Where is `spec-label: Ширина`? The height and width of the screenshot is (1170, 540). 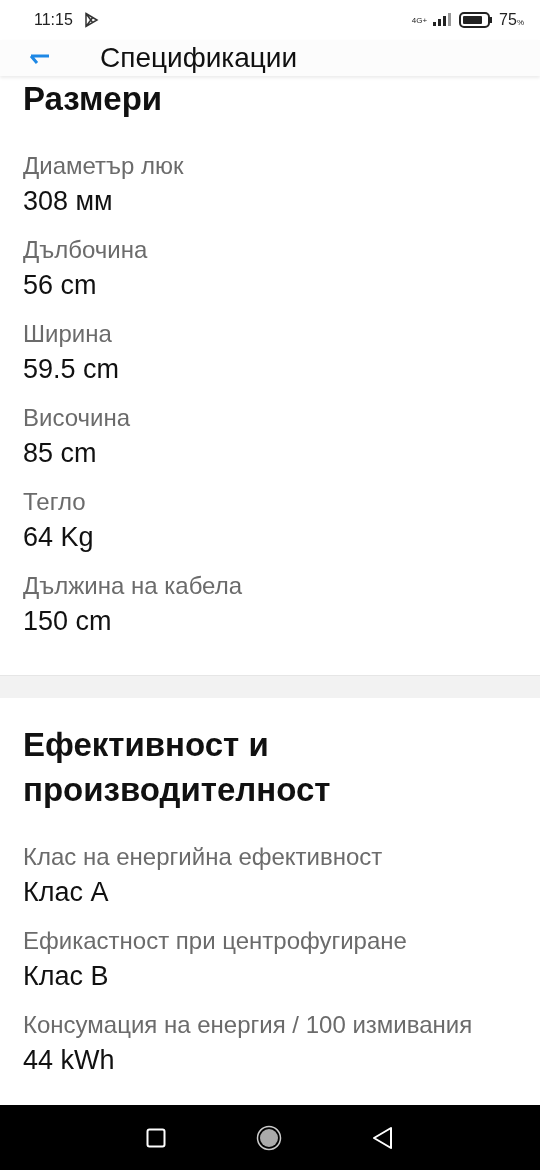 spec-label: Ширина is located at coordinates (68, 334).